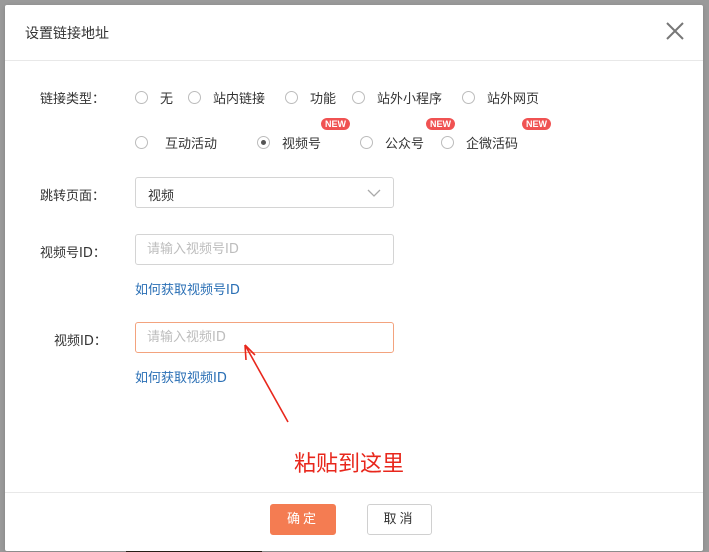  What do you see at coordinates (73, 196) in the screenshot?
I see `jump-page-label: 跳转页面：` at bounding box center [73, 196].